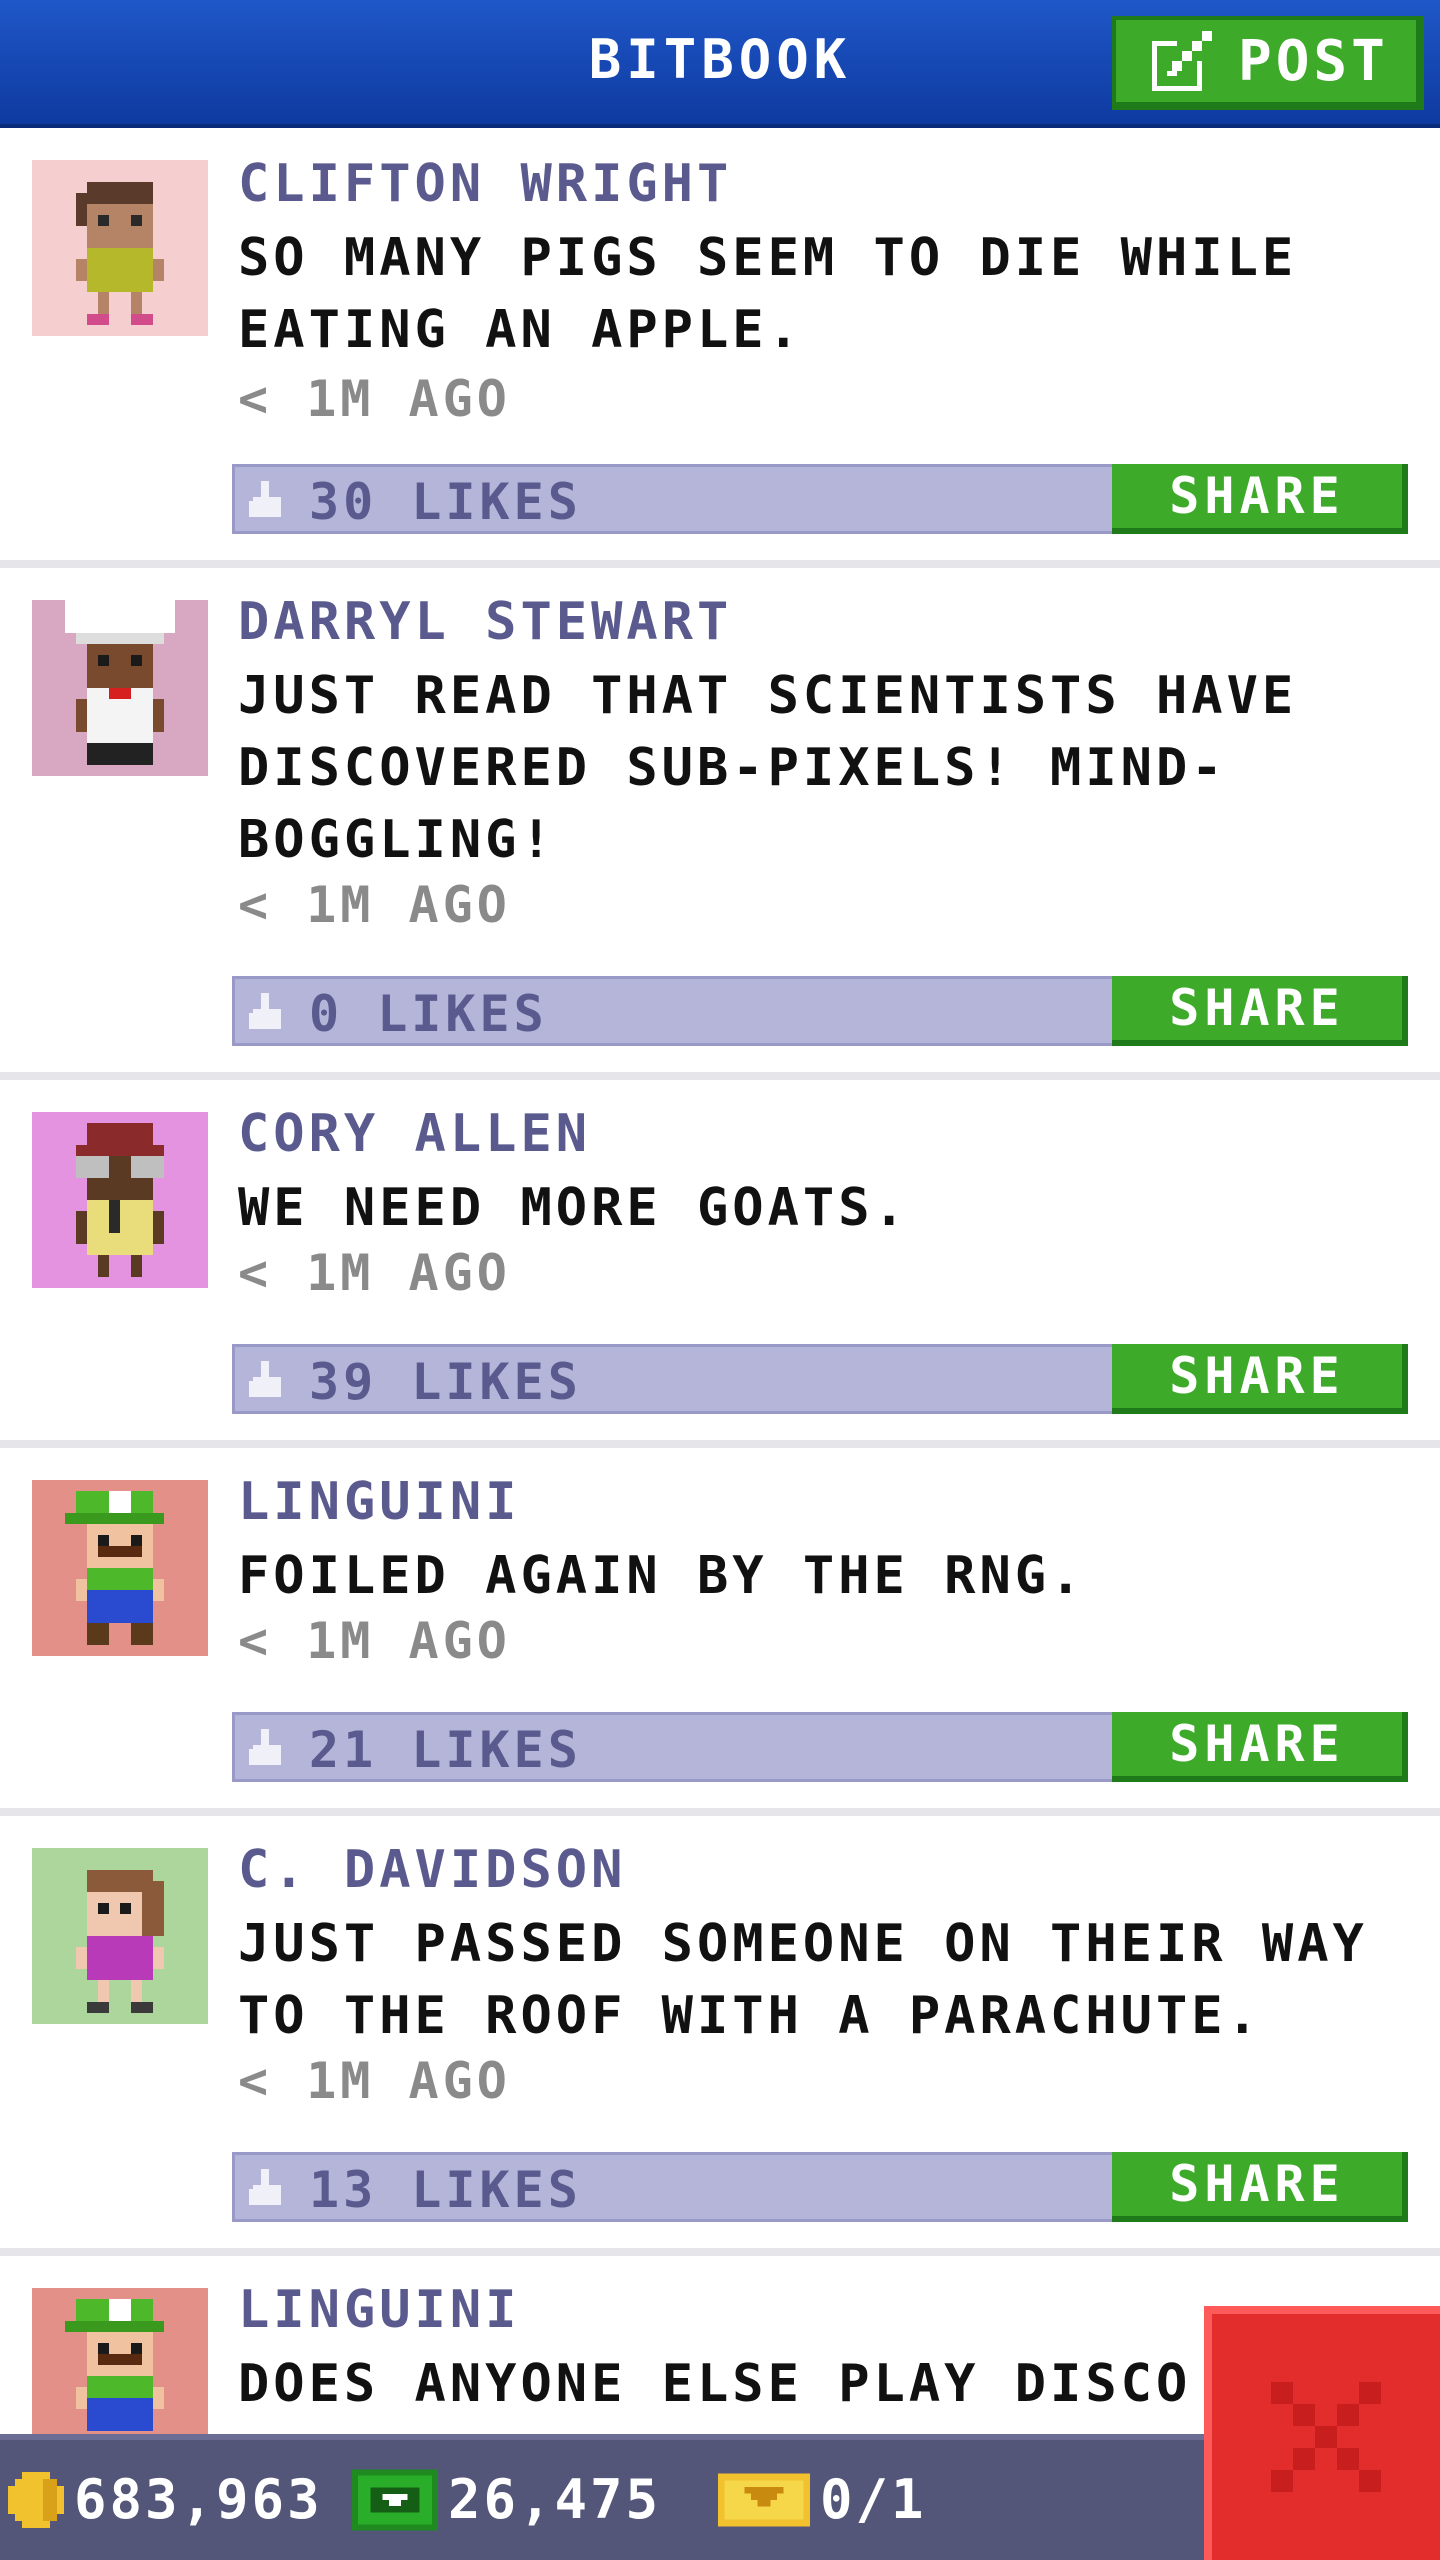 The width and height of the screenshot is (1440, 2560). I want to click on post-message: WE NEED MORE GOATS., so click(573, 1208).